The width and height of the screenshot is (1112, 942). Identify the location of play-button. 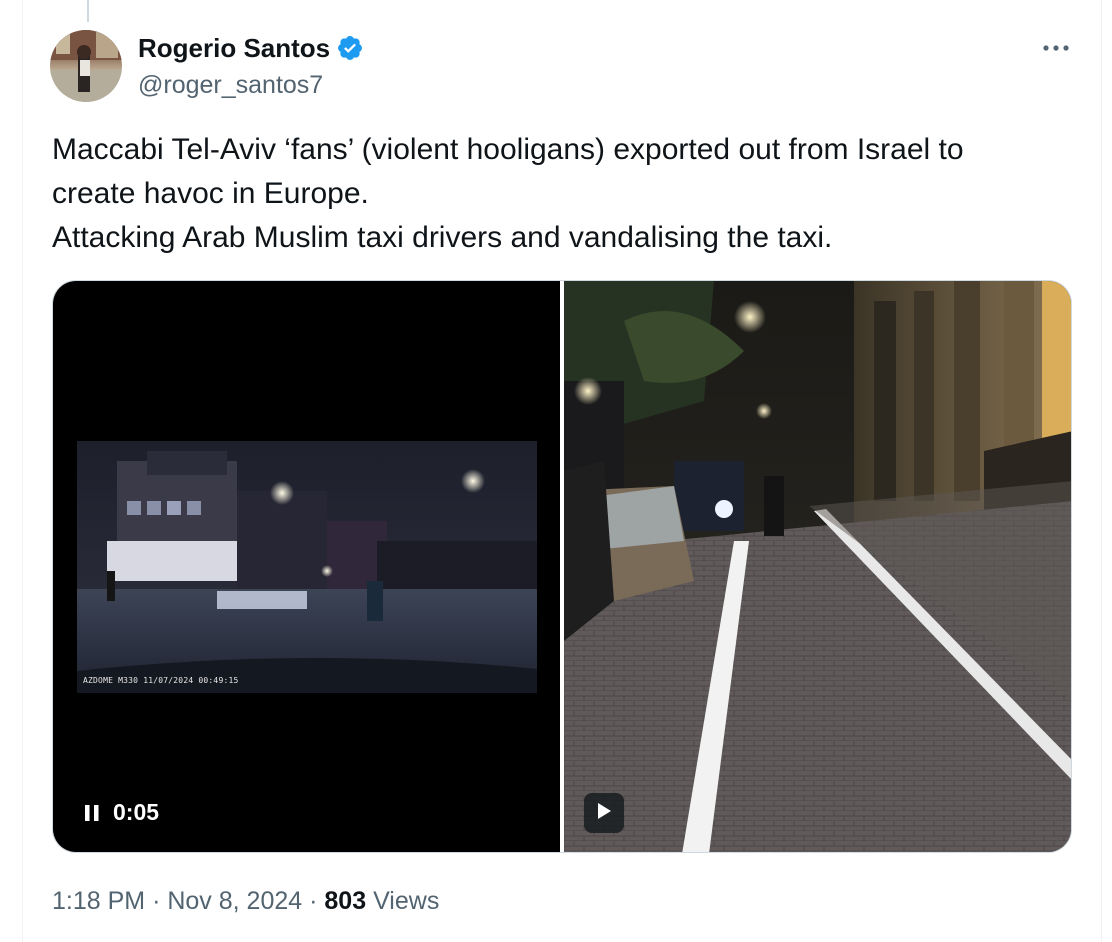
(604, 813).